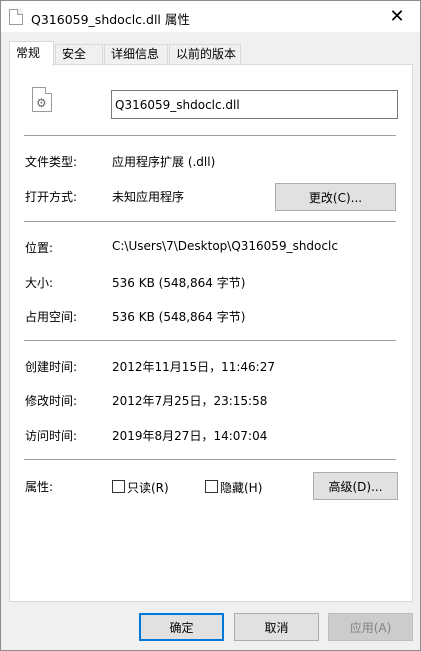 Image resolution: width=421 pixels, height=651 pixels. Describe the element at coordinates (16, 17) in the screenshot. I see `file-icon` at that location.